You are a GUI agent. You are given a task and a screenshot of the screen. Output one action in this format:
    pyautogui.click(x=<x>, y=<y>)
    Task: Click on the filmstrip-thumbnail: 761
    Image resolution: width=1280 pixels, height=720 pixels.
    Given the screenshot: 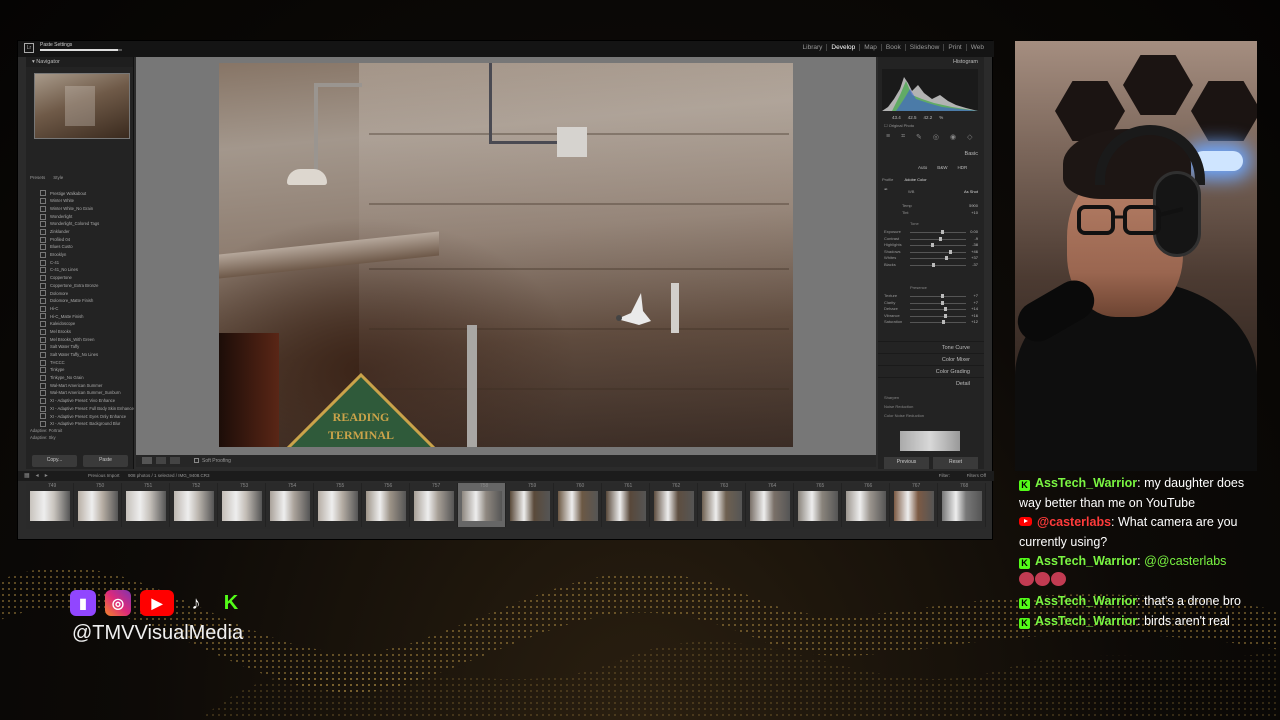 What is the action you would take?
    pyautogui.click(x=626, y=505)
    